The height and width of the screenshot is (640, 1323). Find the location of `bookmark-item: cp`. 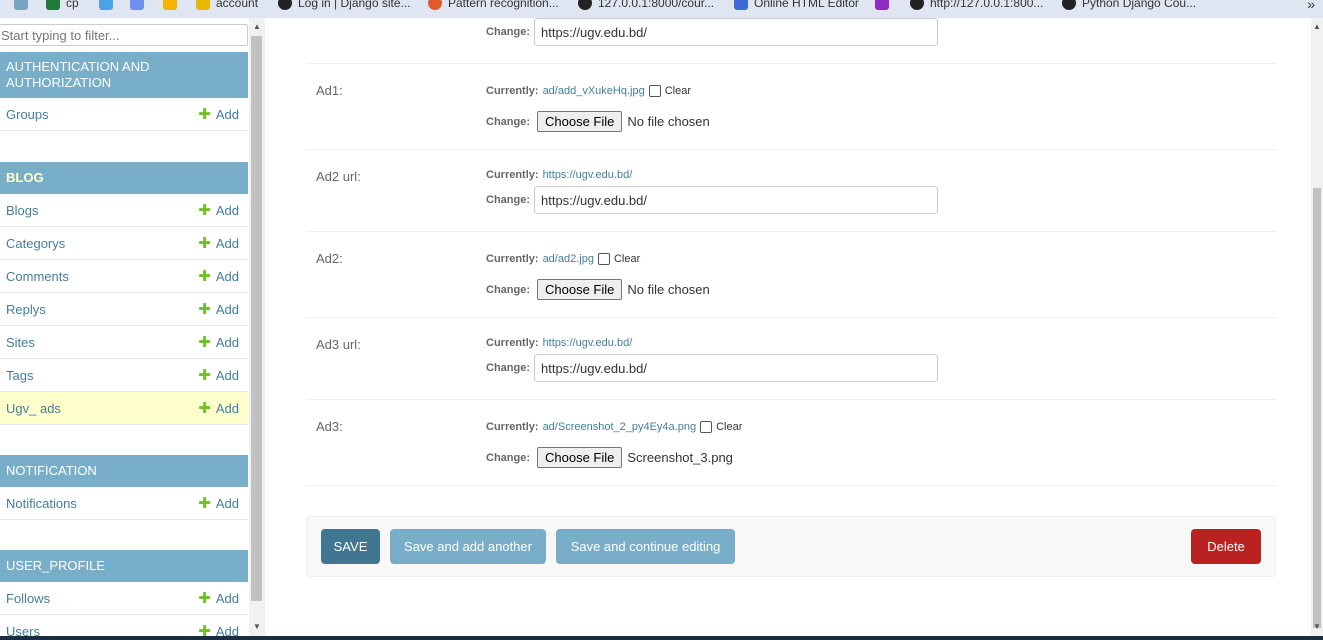

bookmark-item: cp is located at coordinates (62, 6).